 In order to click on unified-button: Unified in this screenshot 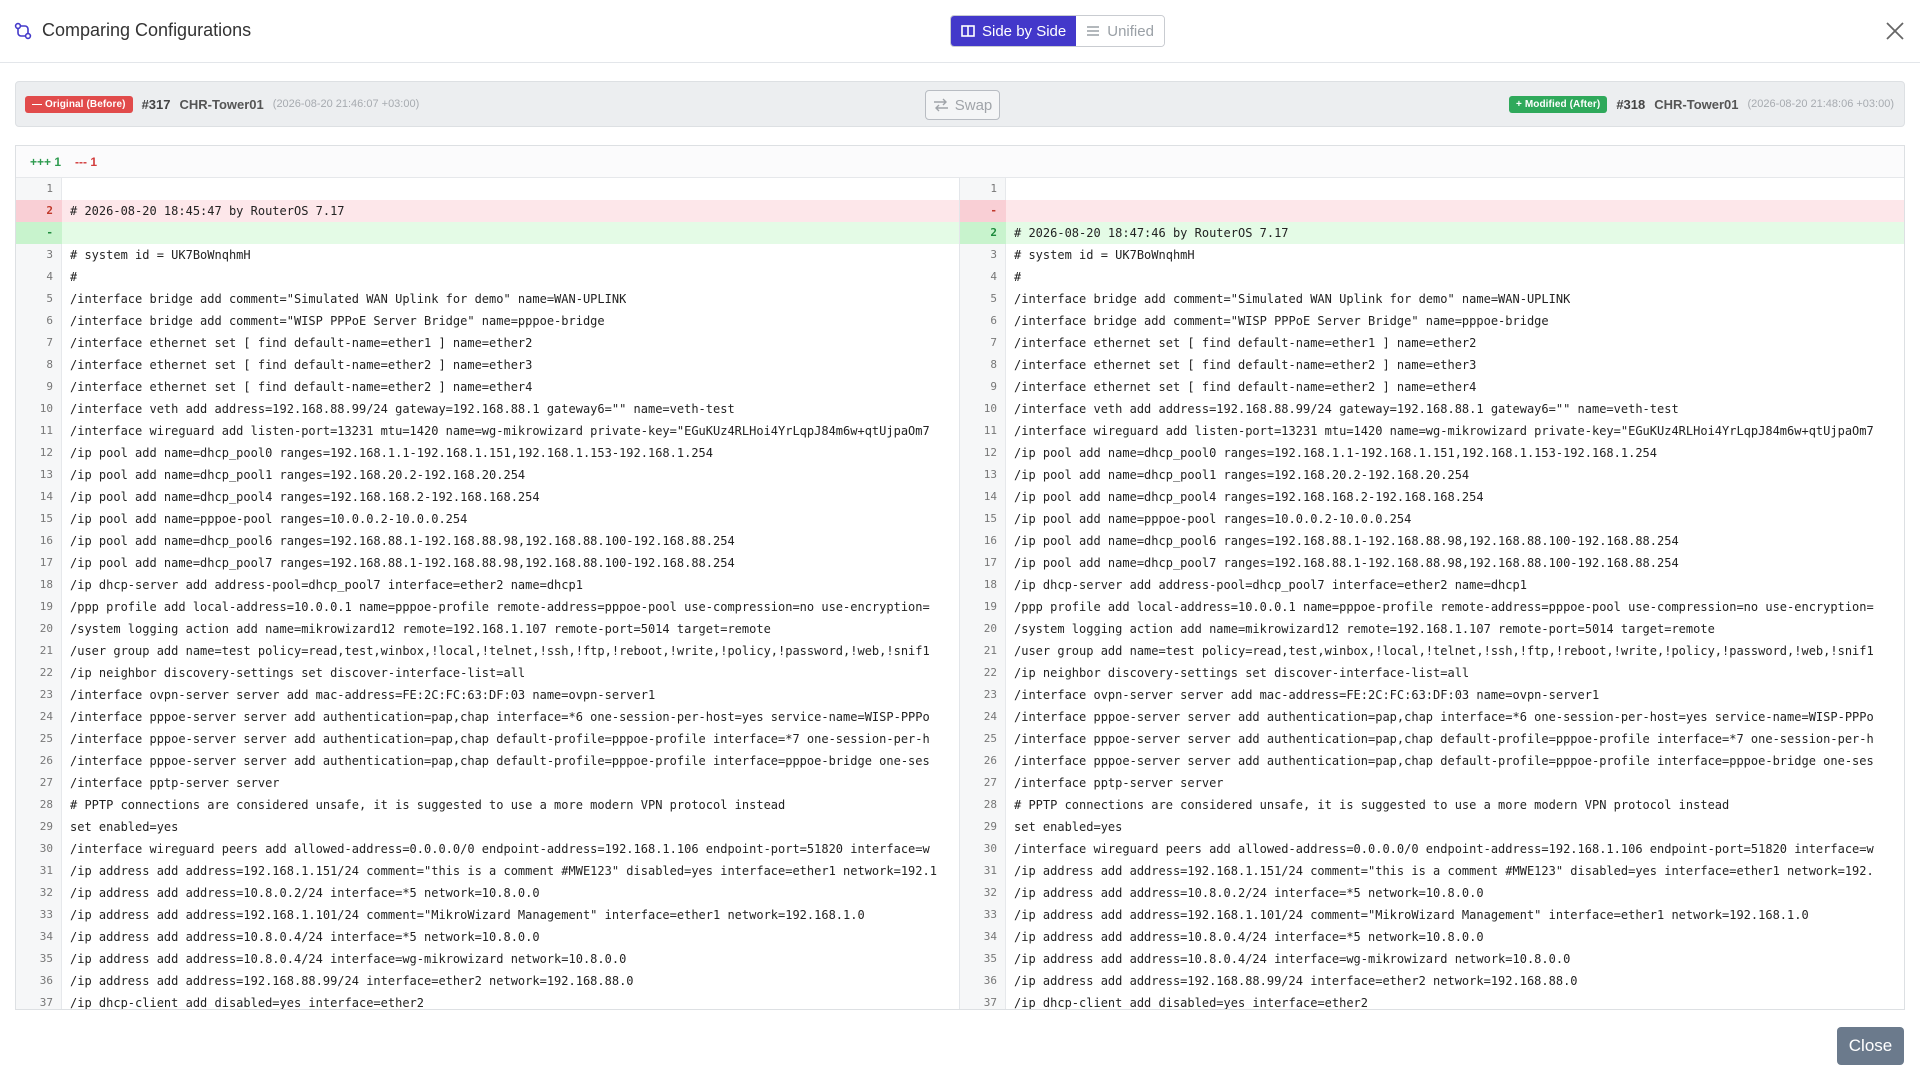, I will do `click(1120, 31)`.